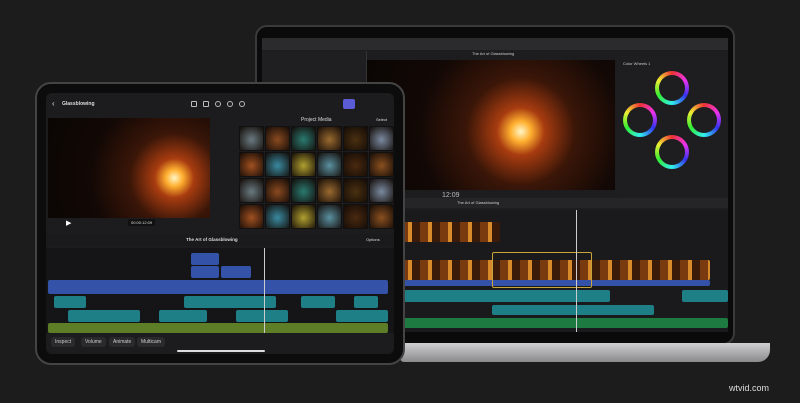 The height and width of the screenshot is (403, 800). Describe the element at coordinates (218, 287) in the screenshot. I see `clip-row` at that location.